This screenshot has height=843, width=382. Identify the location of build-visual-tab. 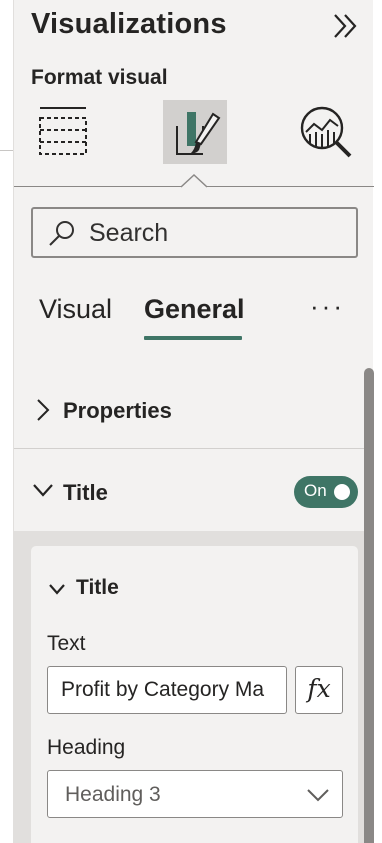
(66, 132).